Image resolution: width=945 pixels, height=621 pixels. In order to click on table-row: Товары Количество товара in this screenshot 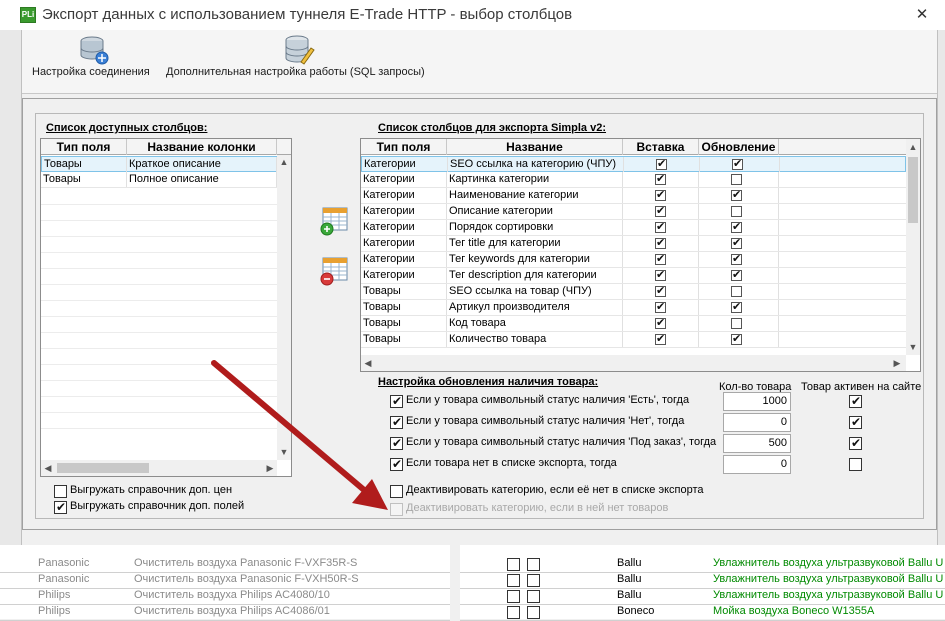, I will do `click(633, 340)`.